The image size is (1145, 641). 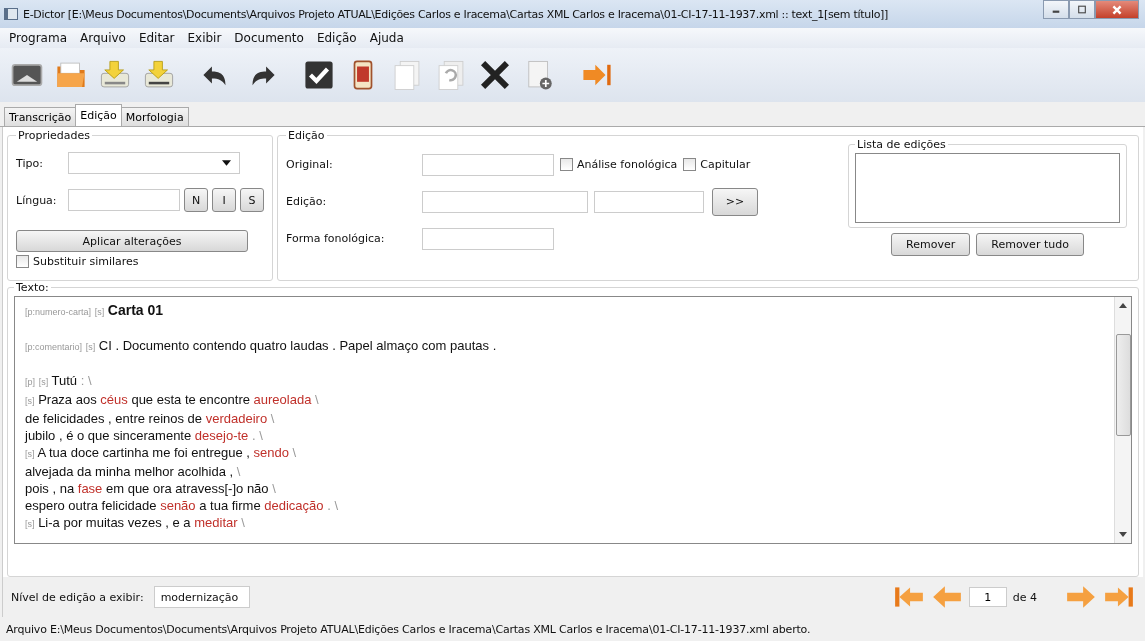 What do you see at coordinates (1082, 9) in the screenshot?
I see `maximize-button` at bounding box center [1082, 9].